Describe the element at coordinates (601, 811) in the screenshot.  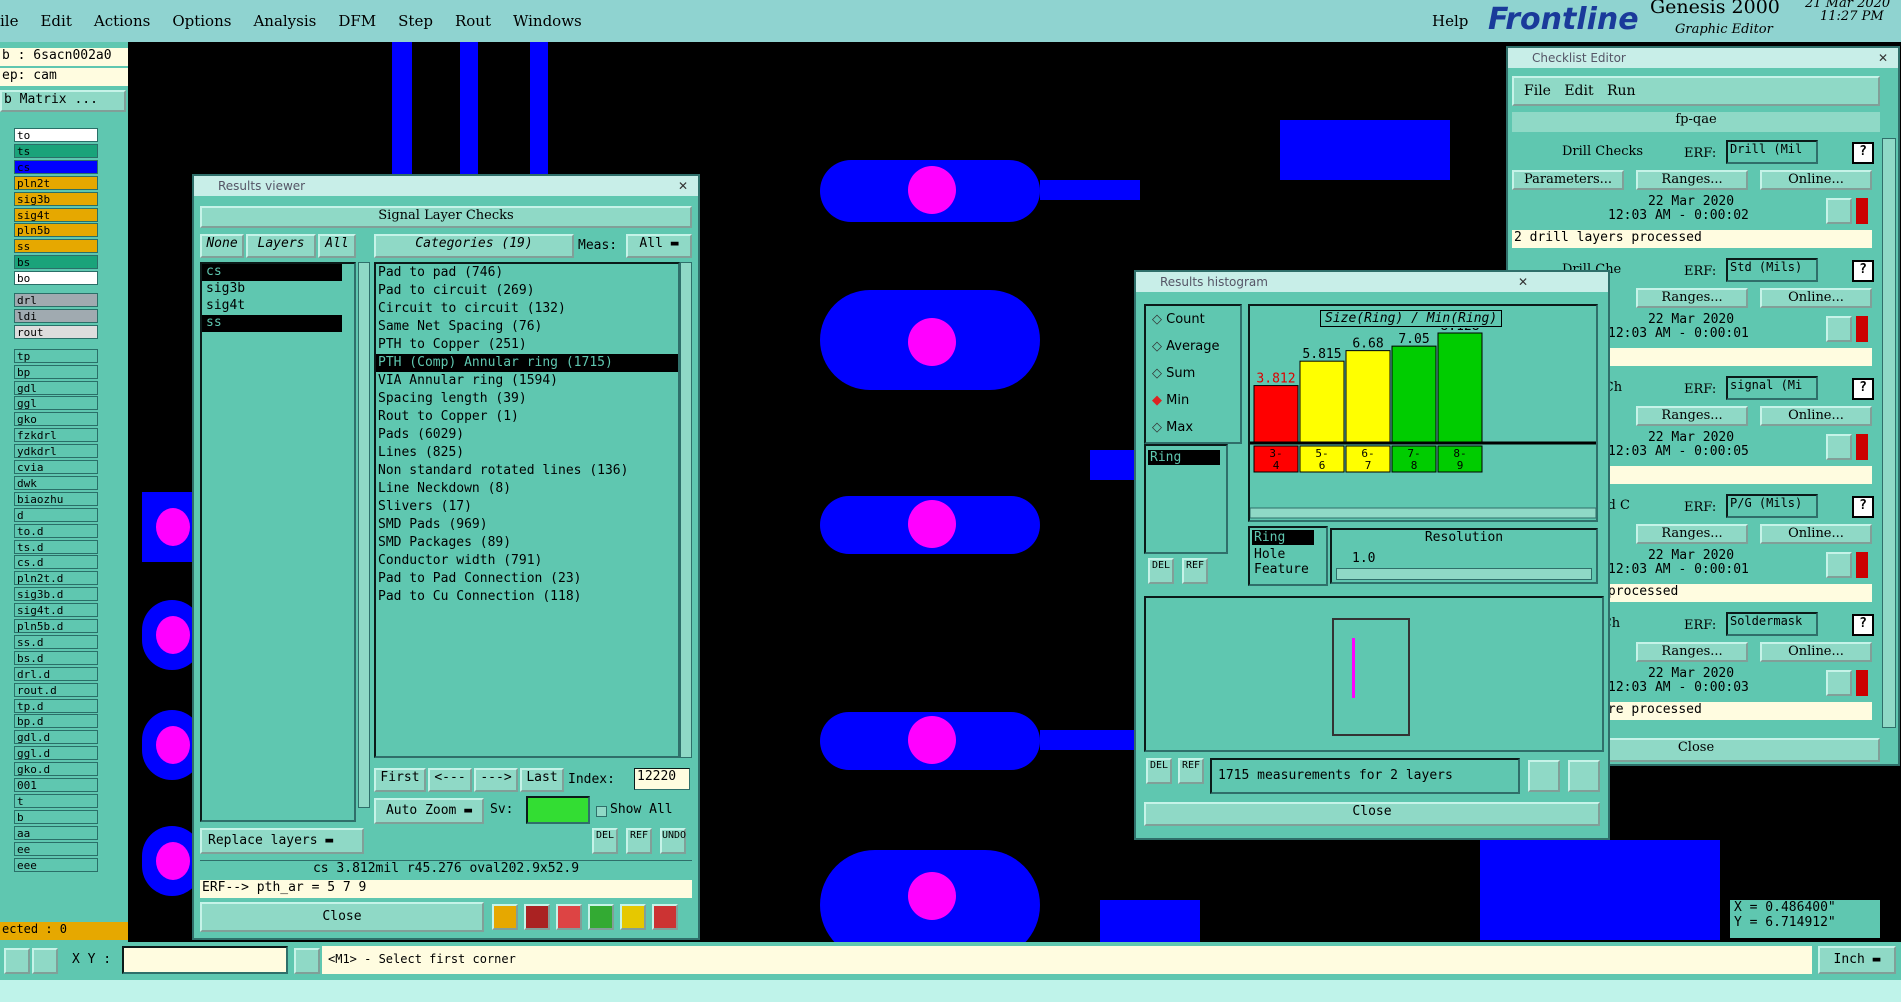
I see `show-all-checkbox` at that location.